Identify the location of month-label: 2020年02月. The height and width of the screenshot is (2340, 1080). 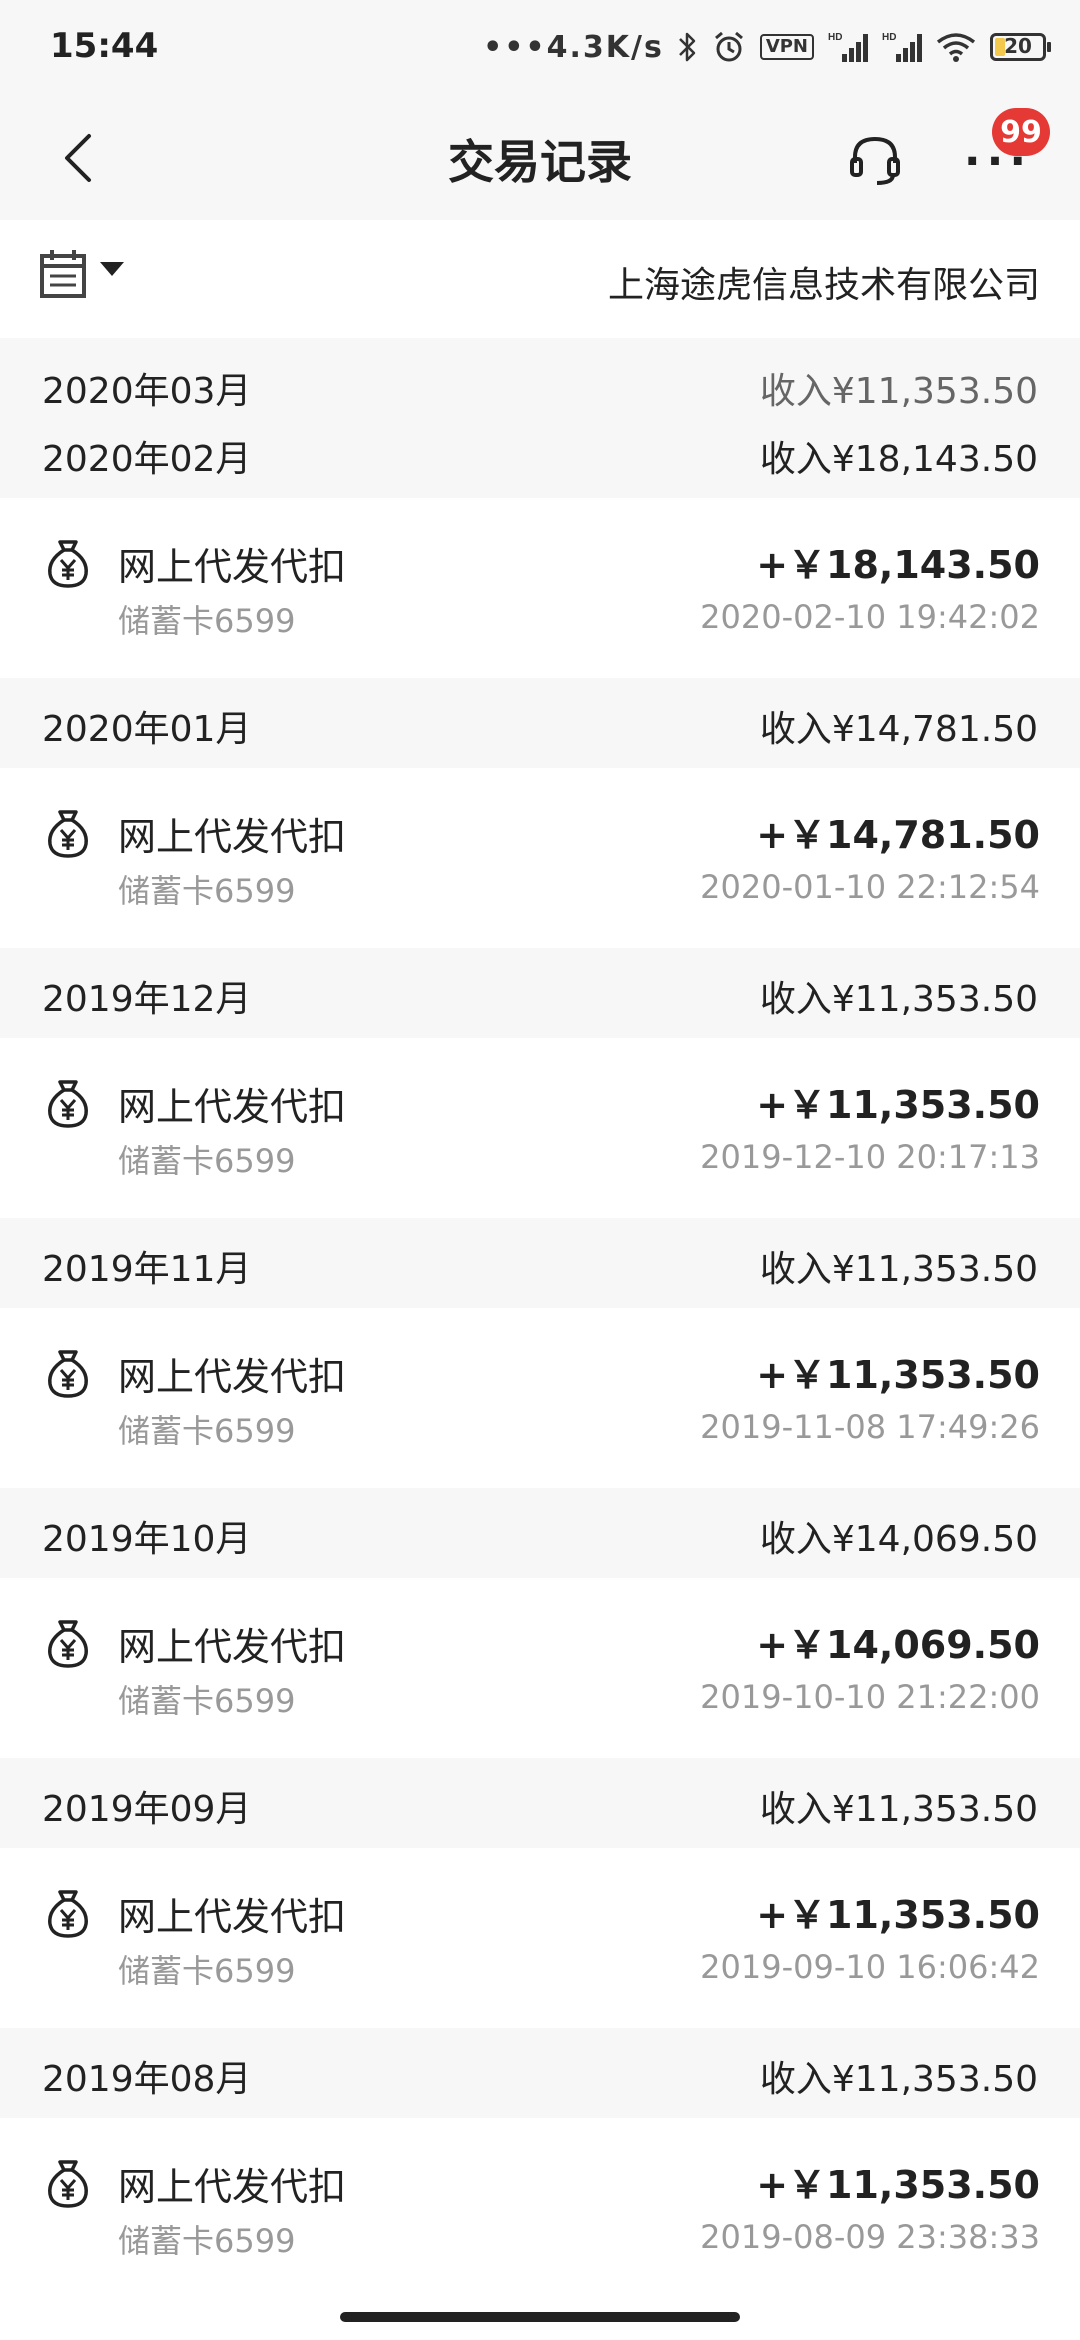
(147, 459).